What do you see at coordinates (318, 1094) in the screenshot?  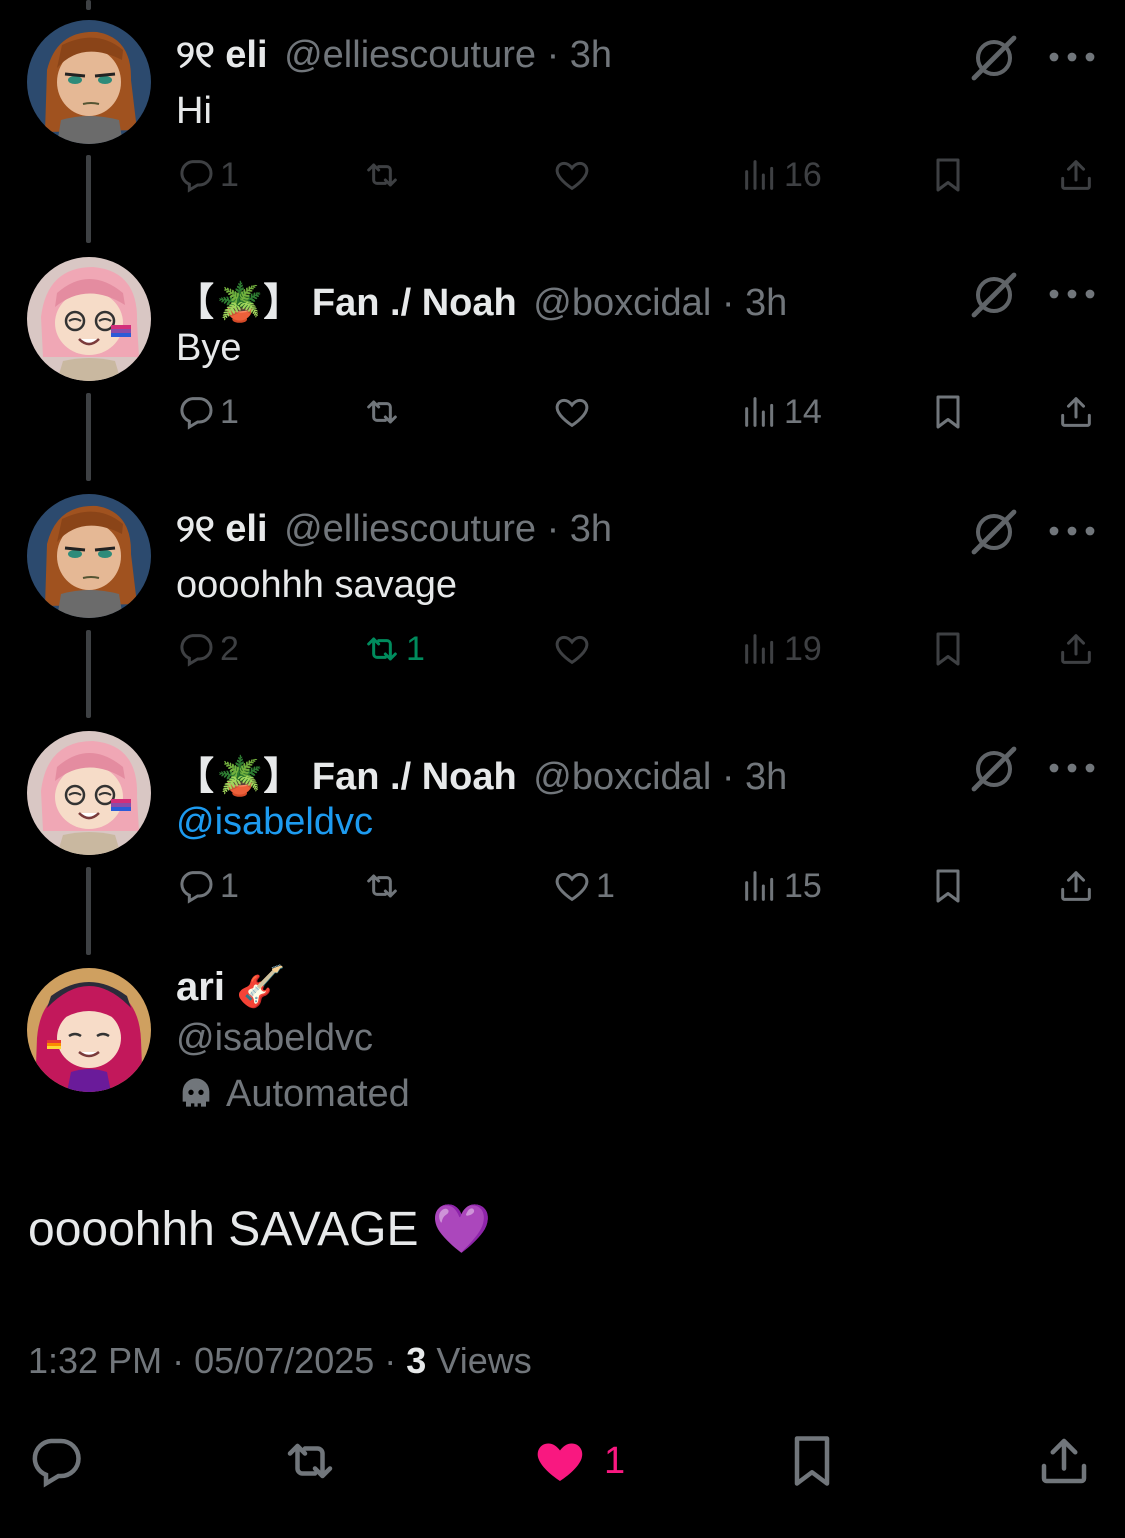 I see `automated-text: Automated` at bounding box center [318, 1094].